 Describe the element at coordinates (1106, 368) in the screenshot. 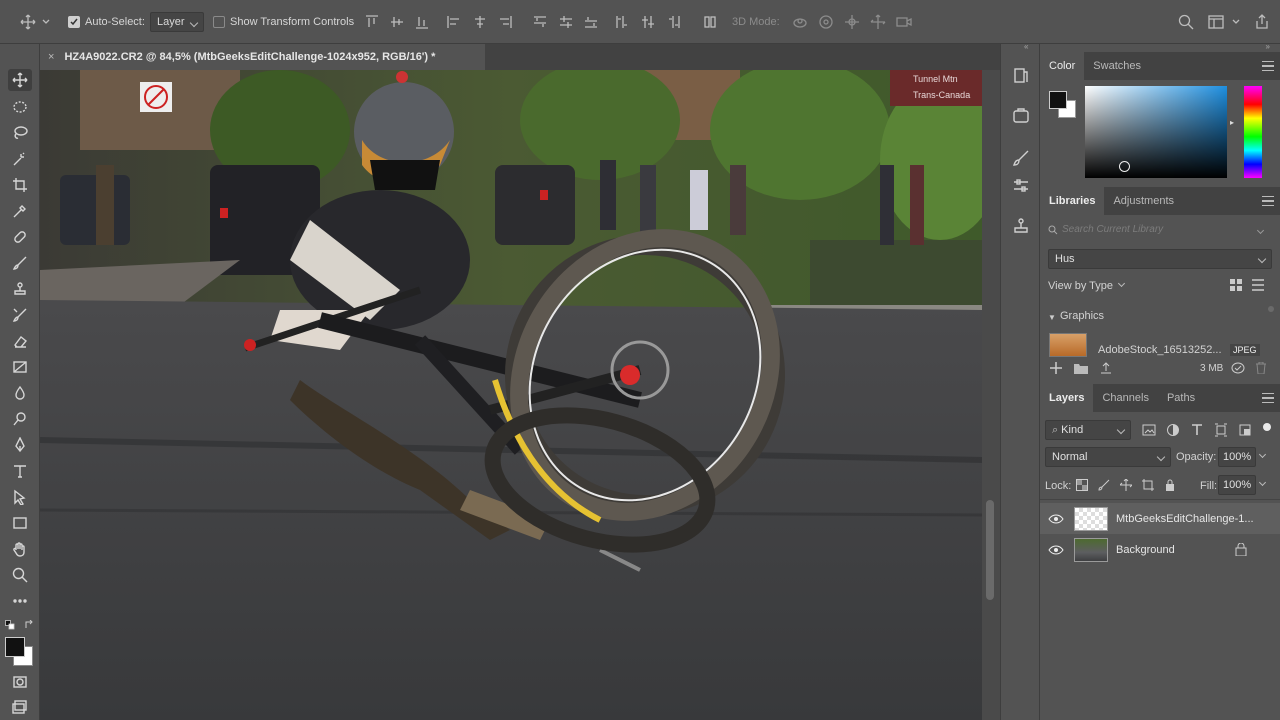

I see `upload-icon` at that location.